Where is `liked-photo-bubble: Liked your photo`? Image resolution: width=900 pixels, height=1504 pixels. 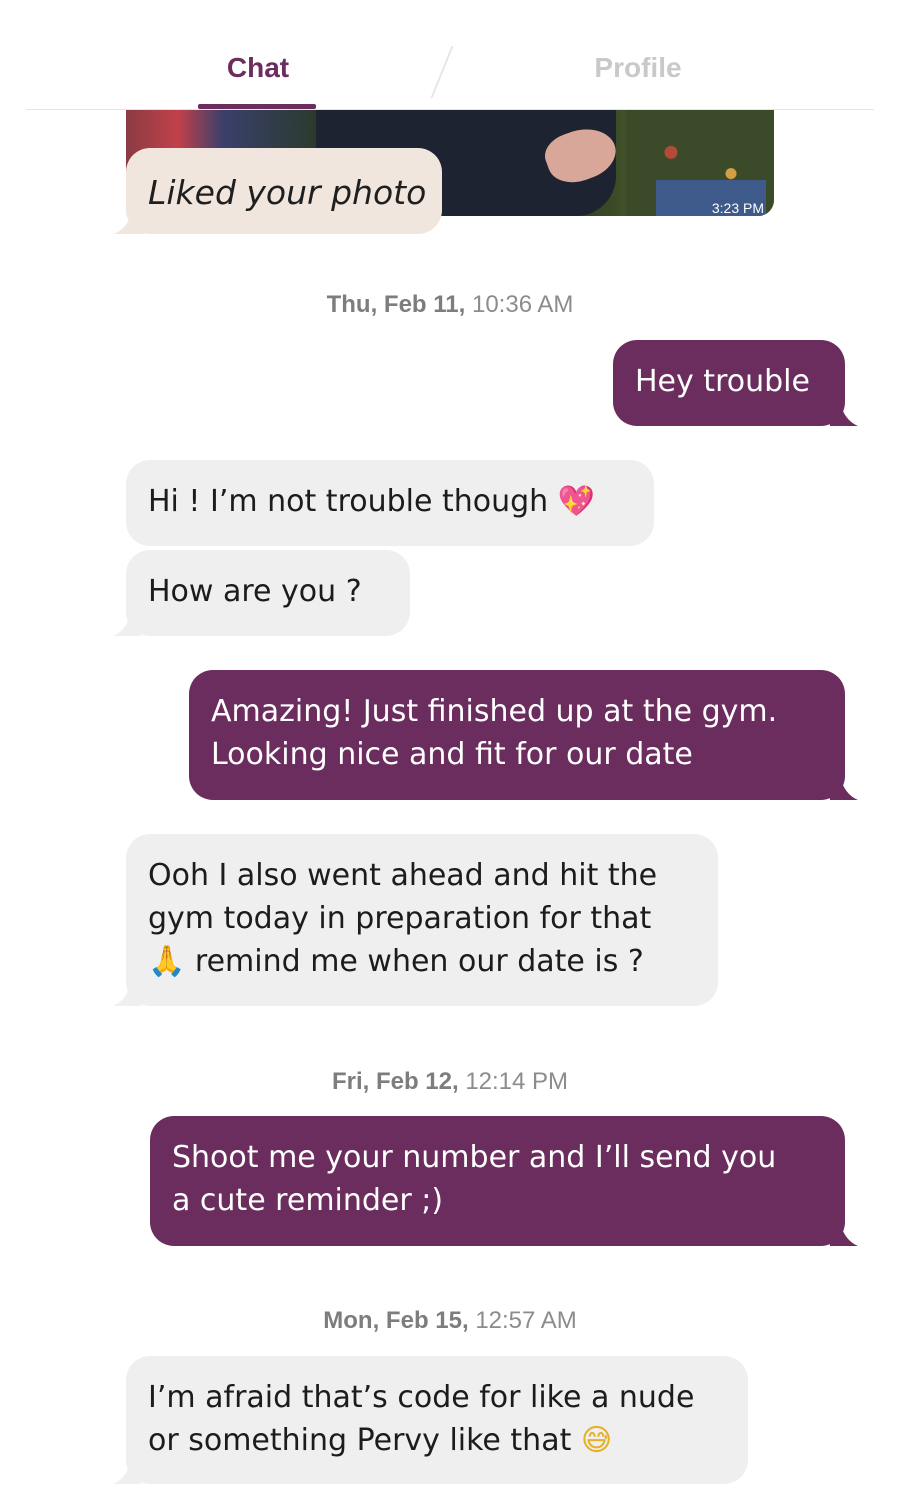
liked-photo-bubble: Liked your photo is located at coordinates (278, 191).